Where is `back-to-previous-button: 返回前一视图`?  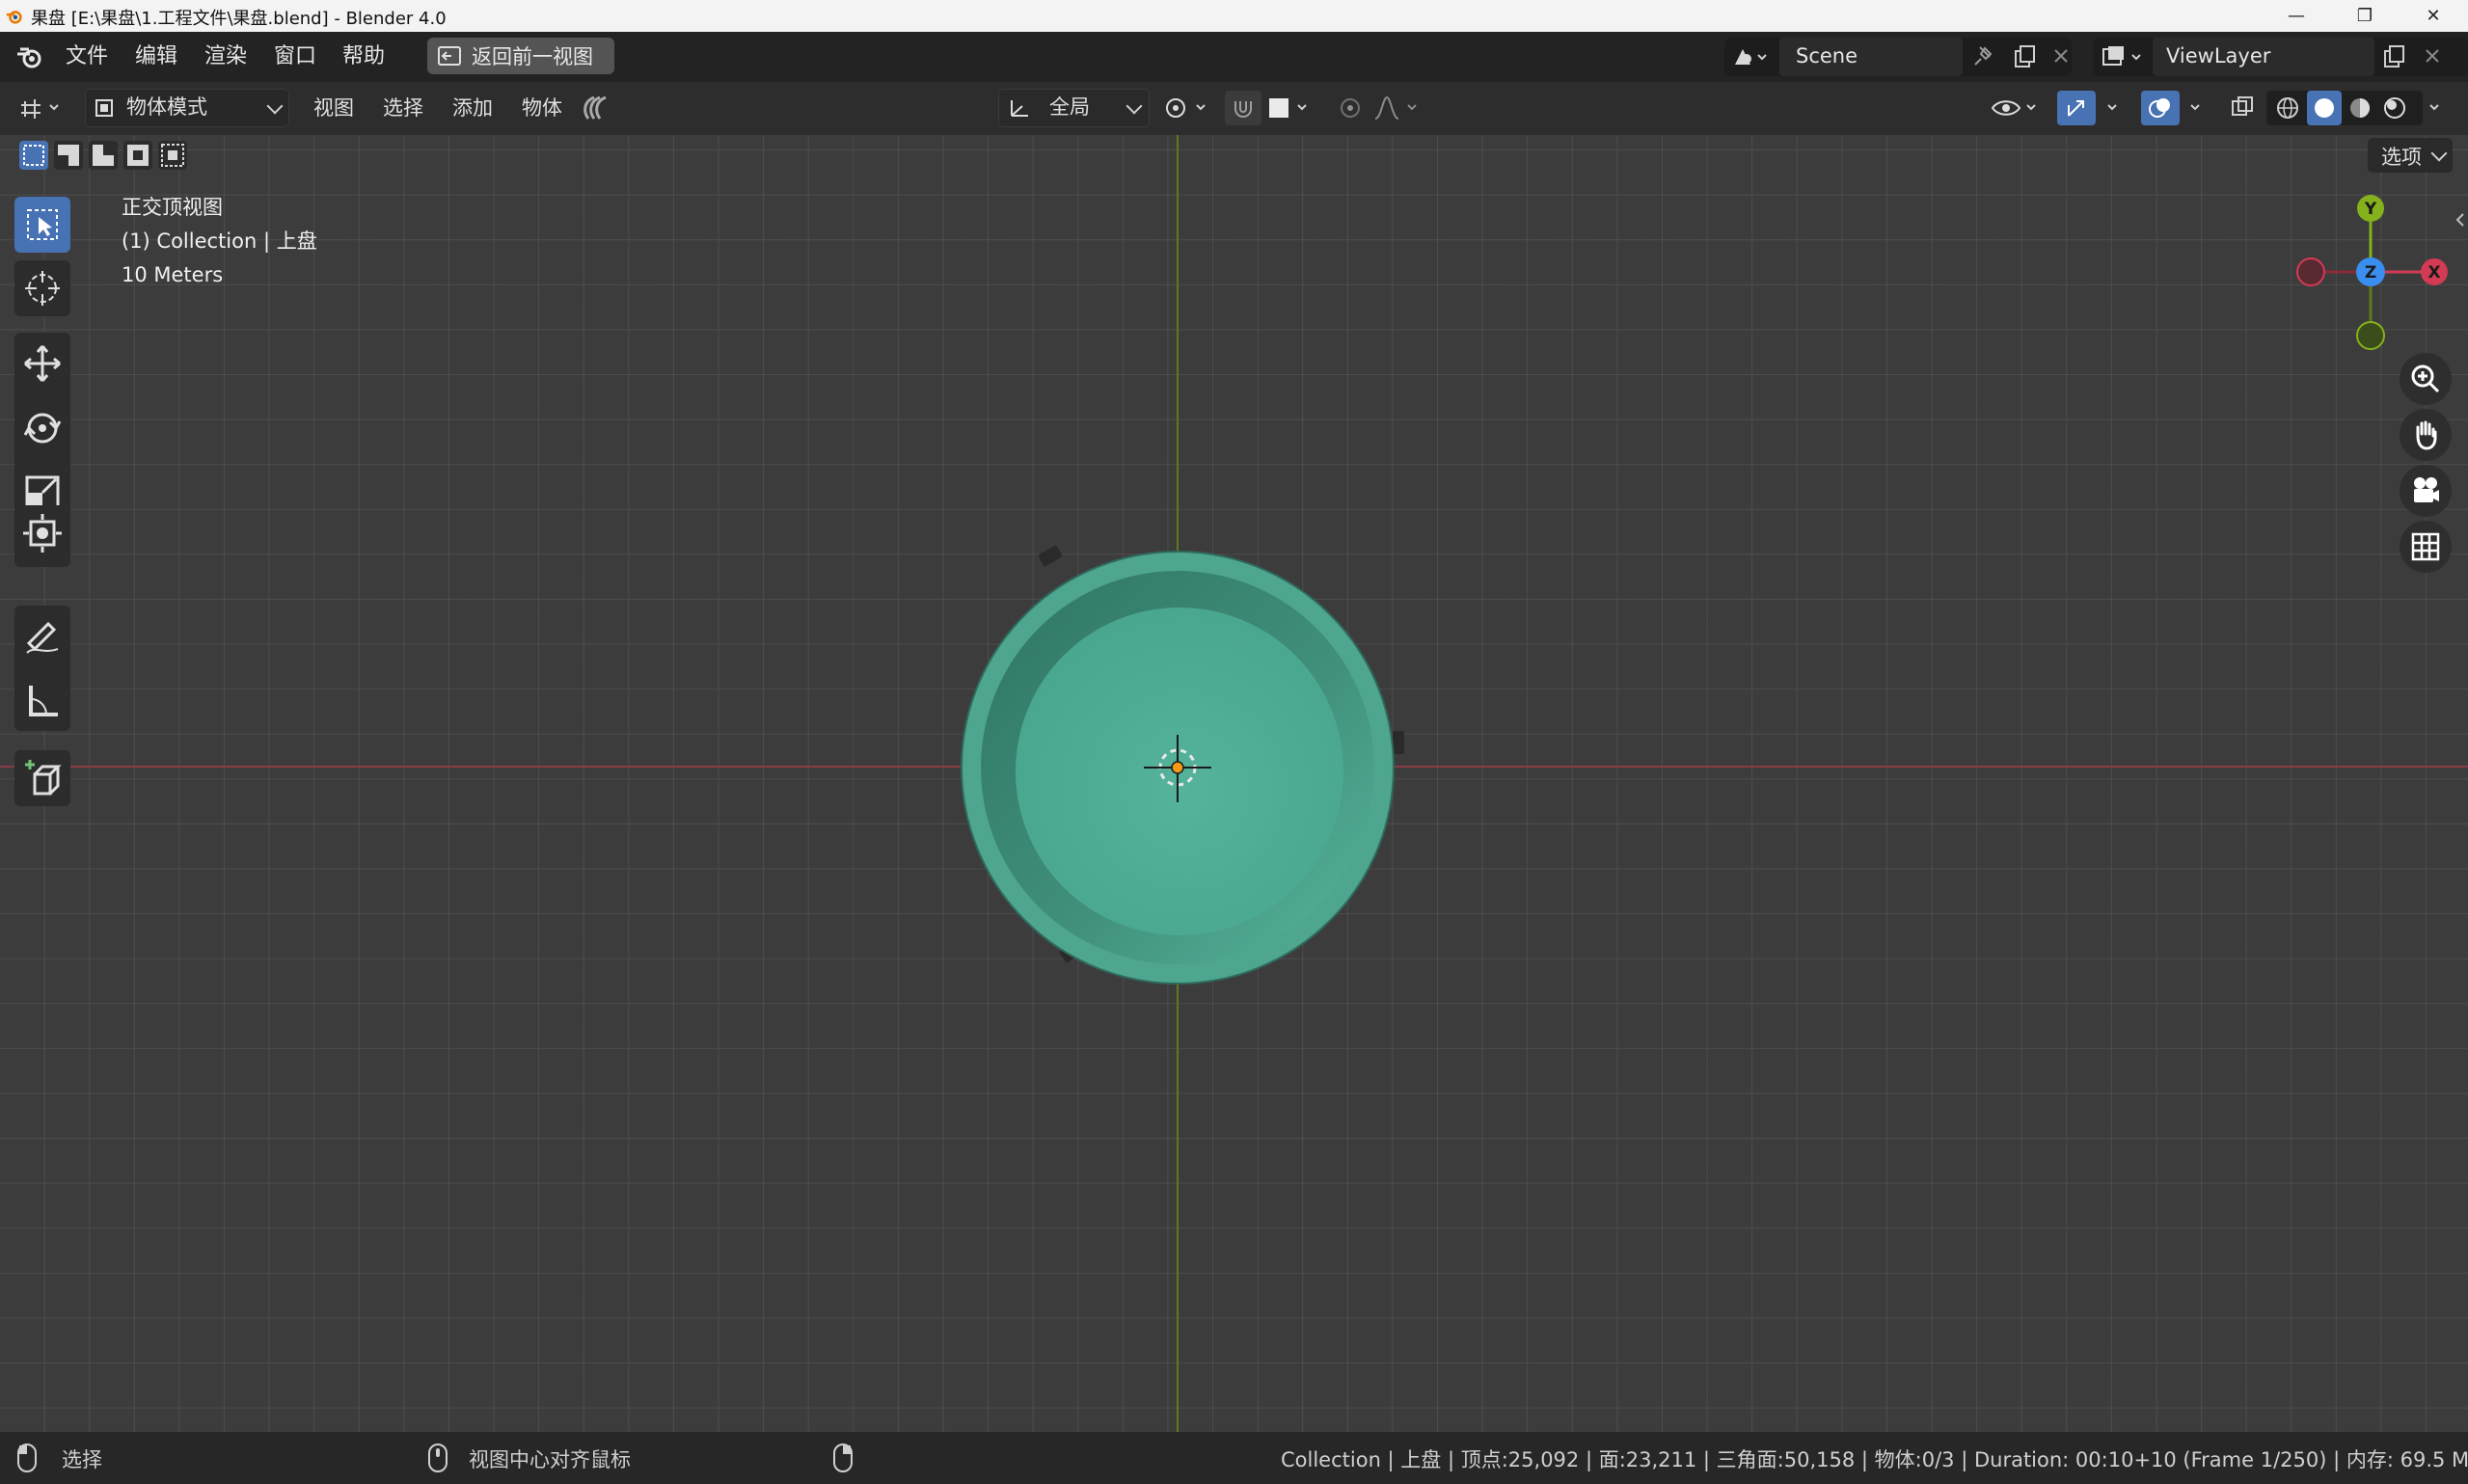
back-to-previous-button: 返回前一视图 is located at coordinates (520, 56).